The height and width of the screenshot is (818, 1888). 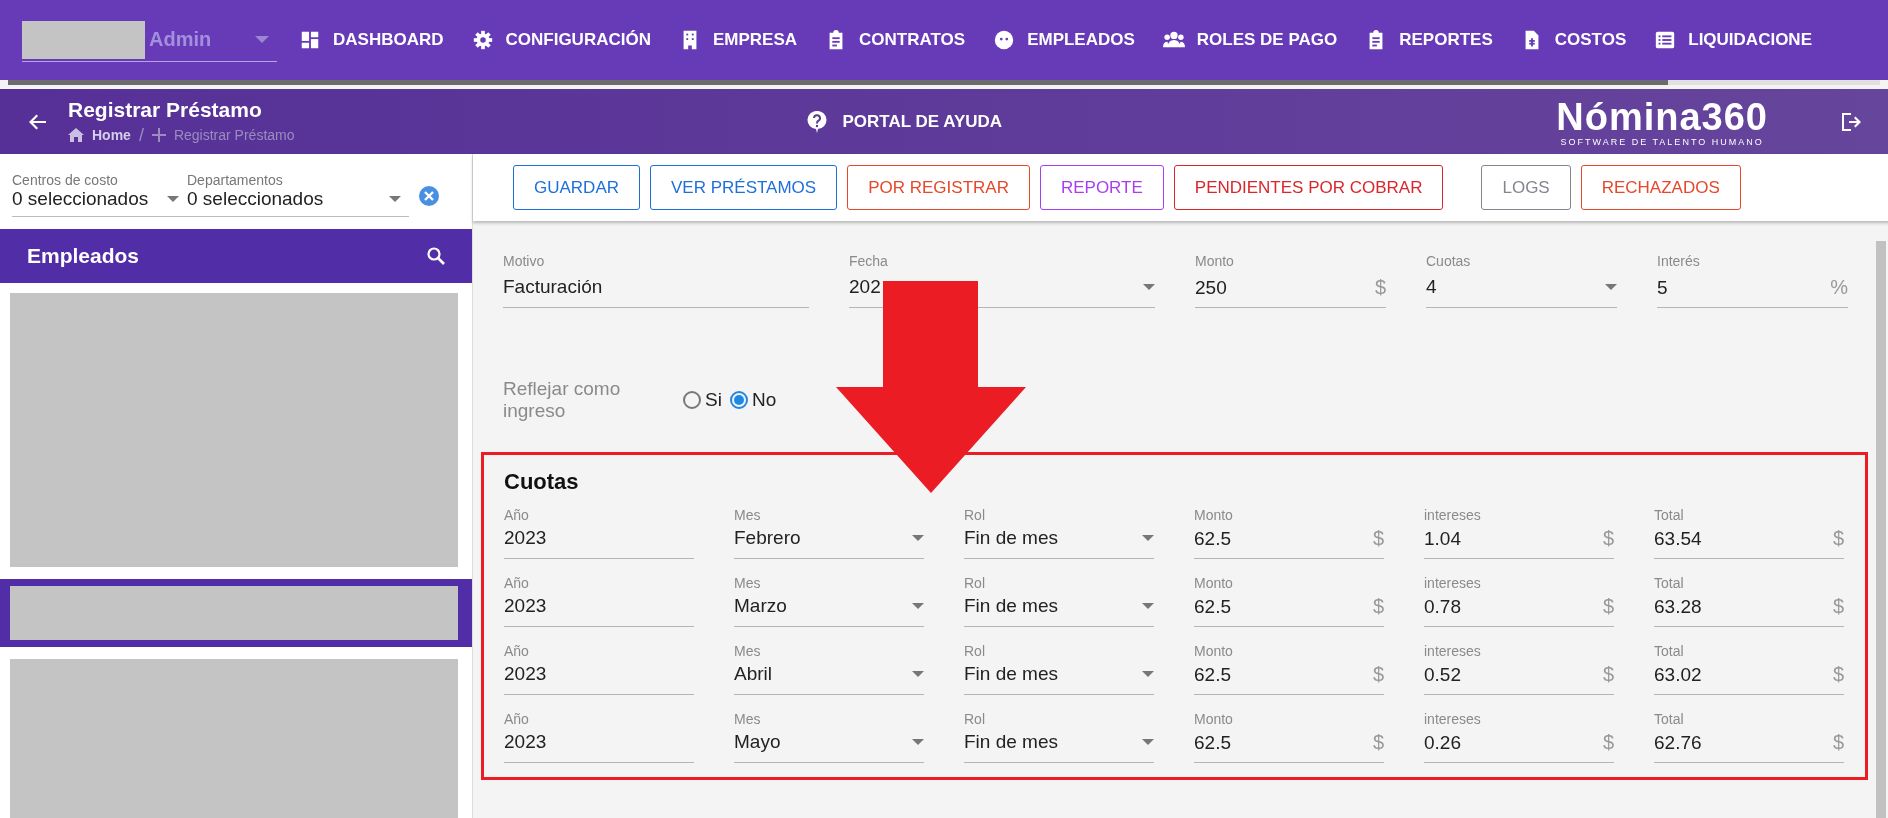 I want to click on form-field: Mes Mayo, so click(x=829, y=737).